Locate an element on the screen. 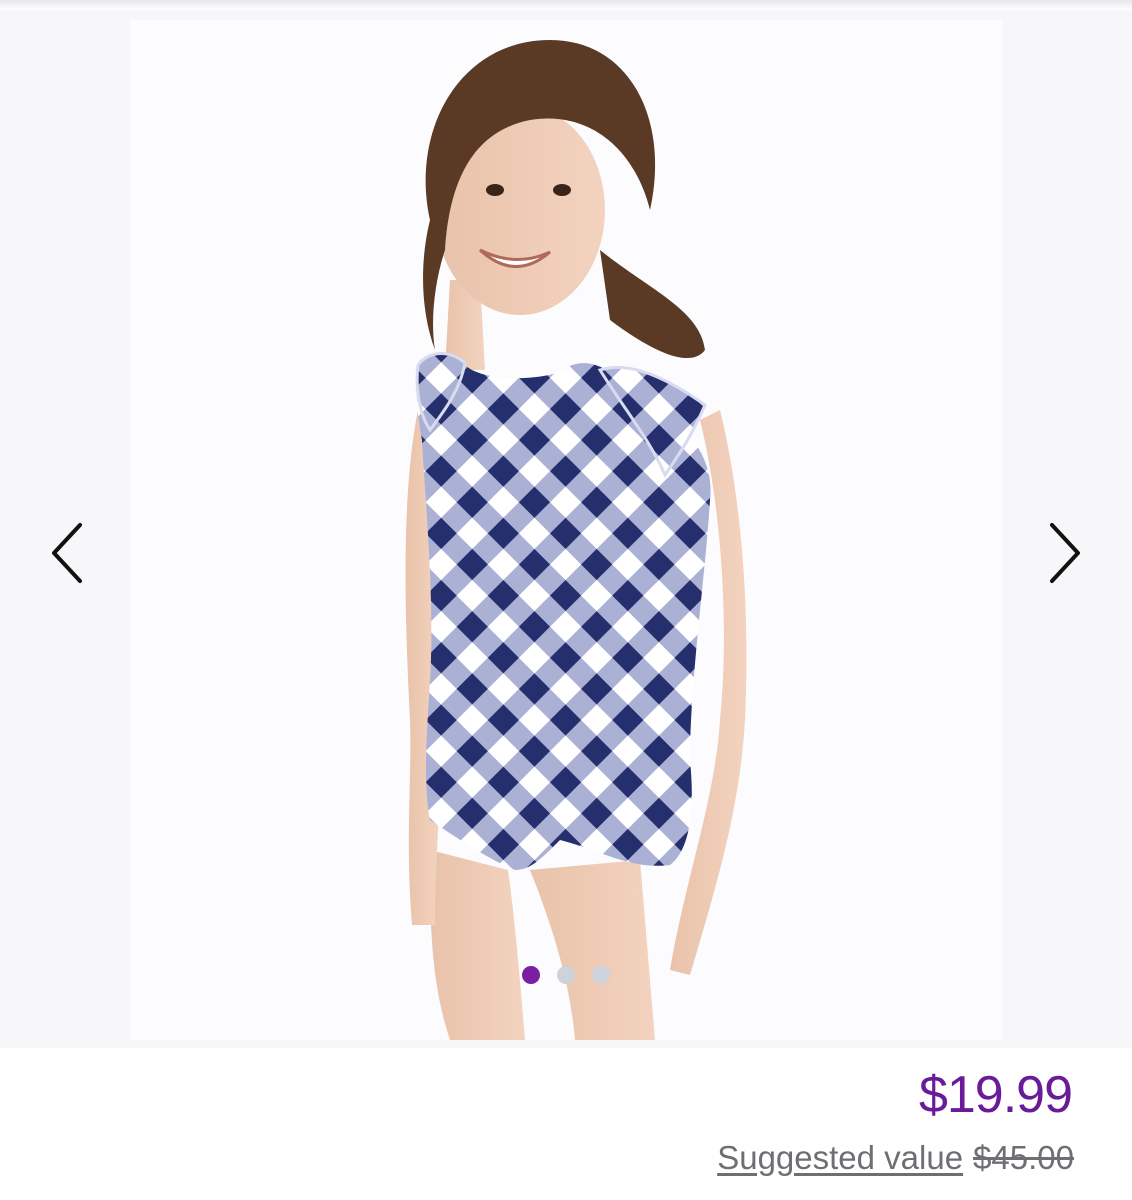  chevron-left-icon is located at coordinates (67, 553).